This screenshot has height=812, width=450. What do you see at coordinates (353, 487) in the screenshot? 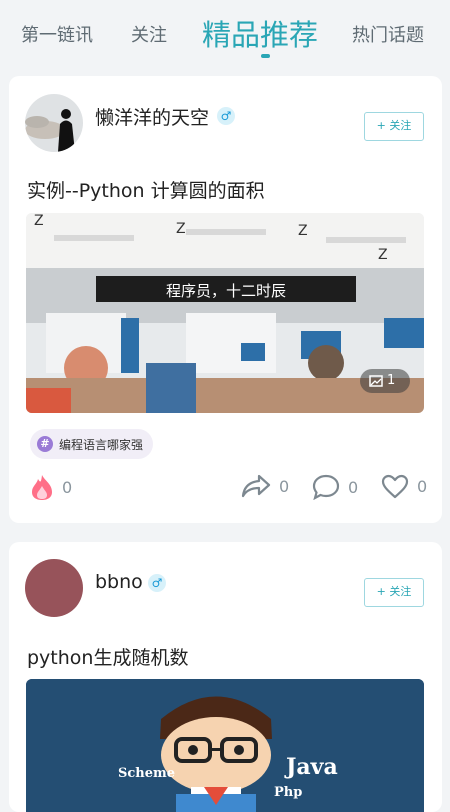
I see `comment-count: 0` at bounding box center [353, 487].